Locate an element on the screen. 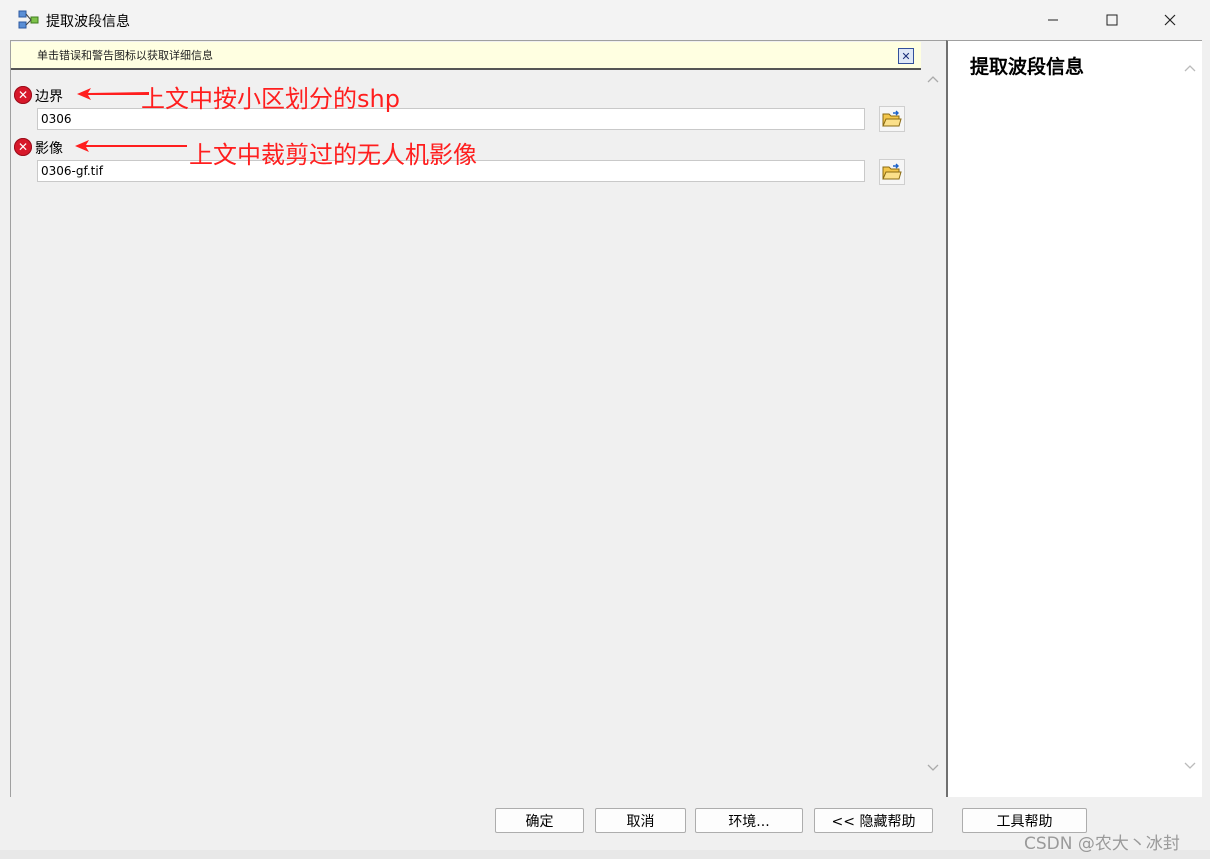  close-icon is located at coordinates (1170, 20).